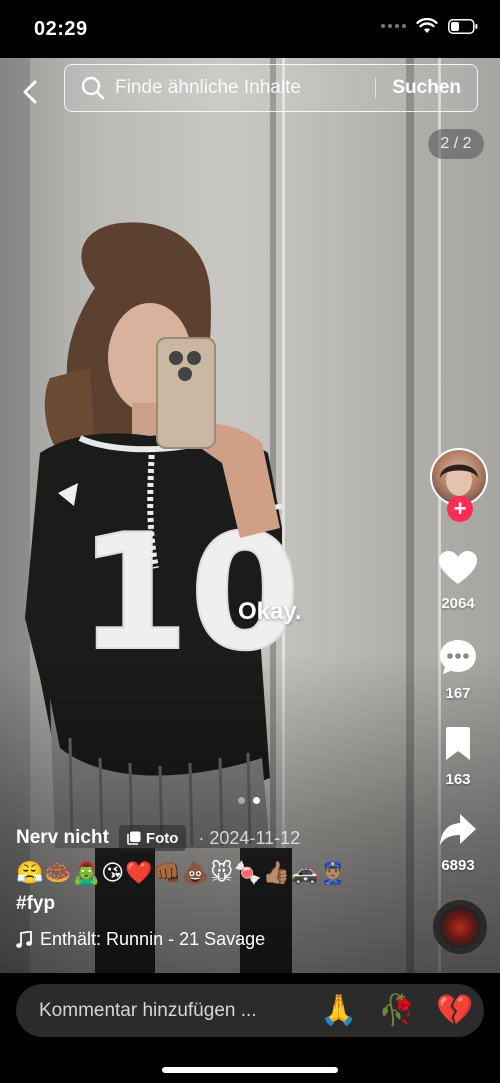 The width and height of the screenshot is (500, 1083). What do you see at coordinates (458, 829) in the screenshot?
I see `share-arrow-icon` at bounding box center [458, 829].